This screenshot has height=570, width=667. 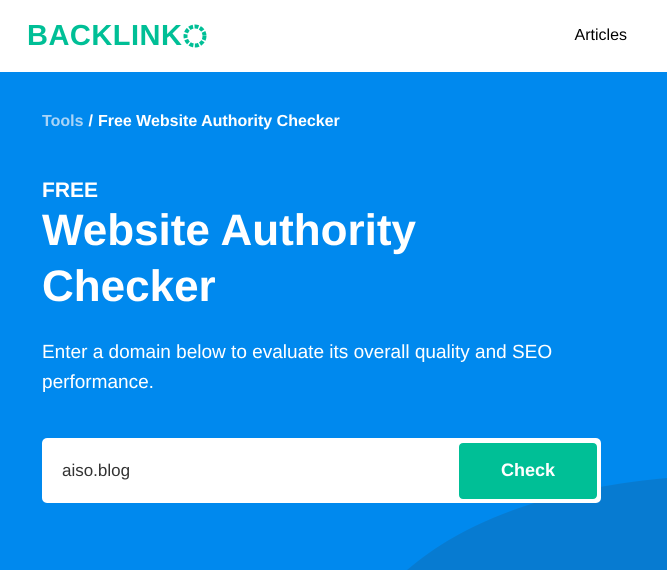 What do you see at coordinates (528, 470) in the screenshot?
I see `check-button: Check` at bounding box center [528, 470].